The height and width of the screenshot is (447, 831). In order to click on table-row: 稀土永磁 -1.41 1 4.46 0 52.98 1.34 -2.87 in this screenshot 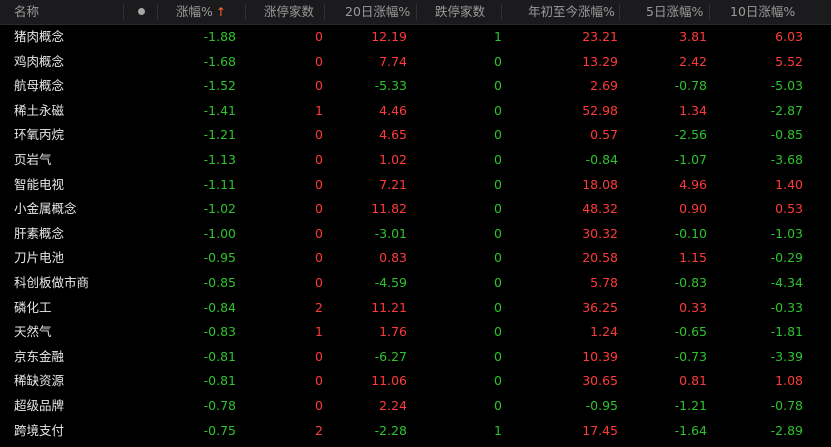, I will do `click(415, 111)`.